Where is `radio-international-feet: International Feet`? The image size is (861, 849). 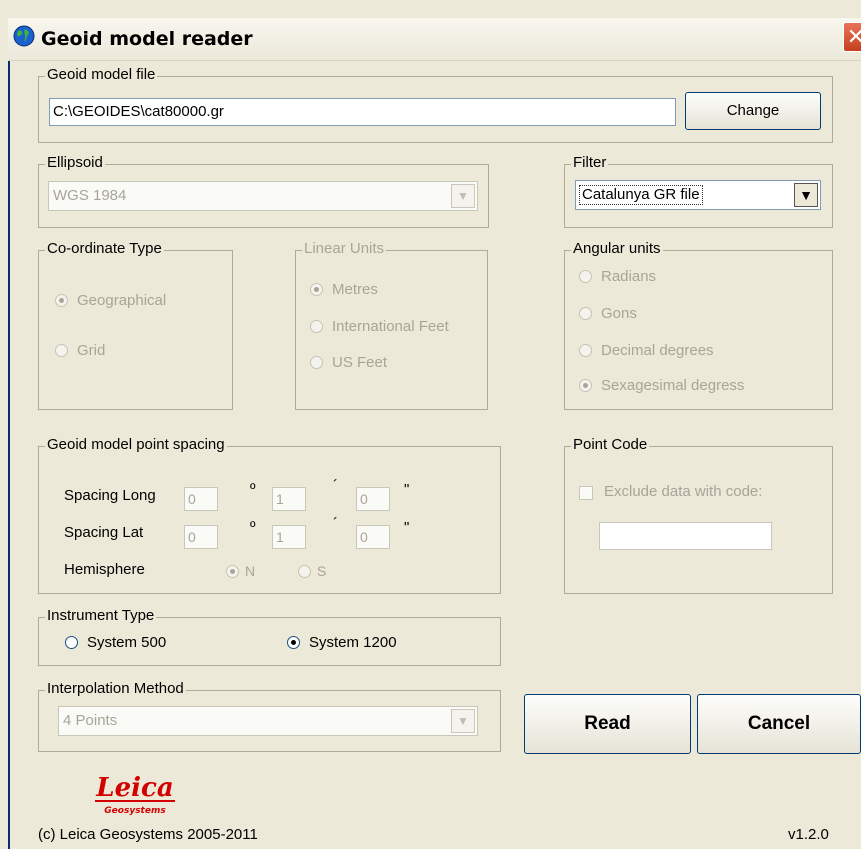 radio-international-feet: International Feet is located at coordinates (379, 326).